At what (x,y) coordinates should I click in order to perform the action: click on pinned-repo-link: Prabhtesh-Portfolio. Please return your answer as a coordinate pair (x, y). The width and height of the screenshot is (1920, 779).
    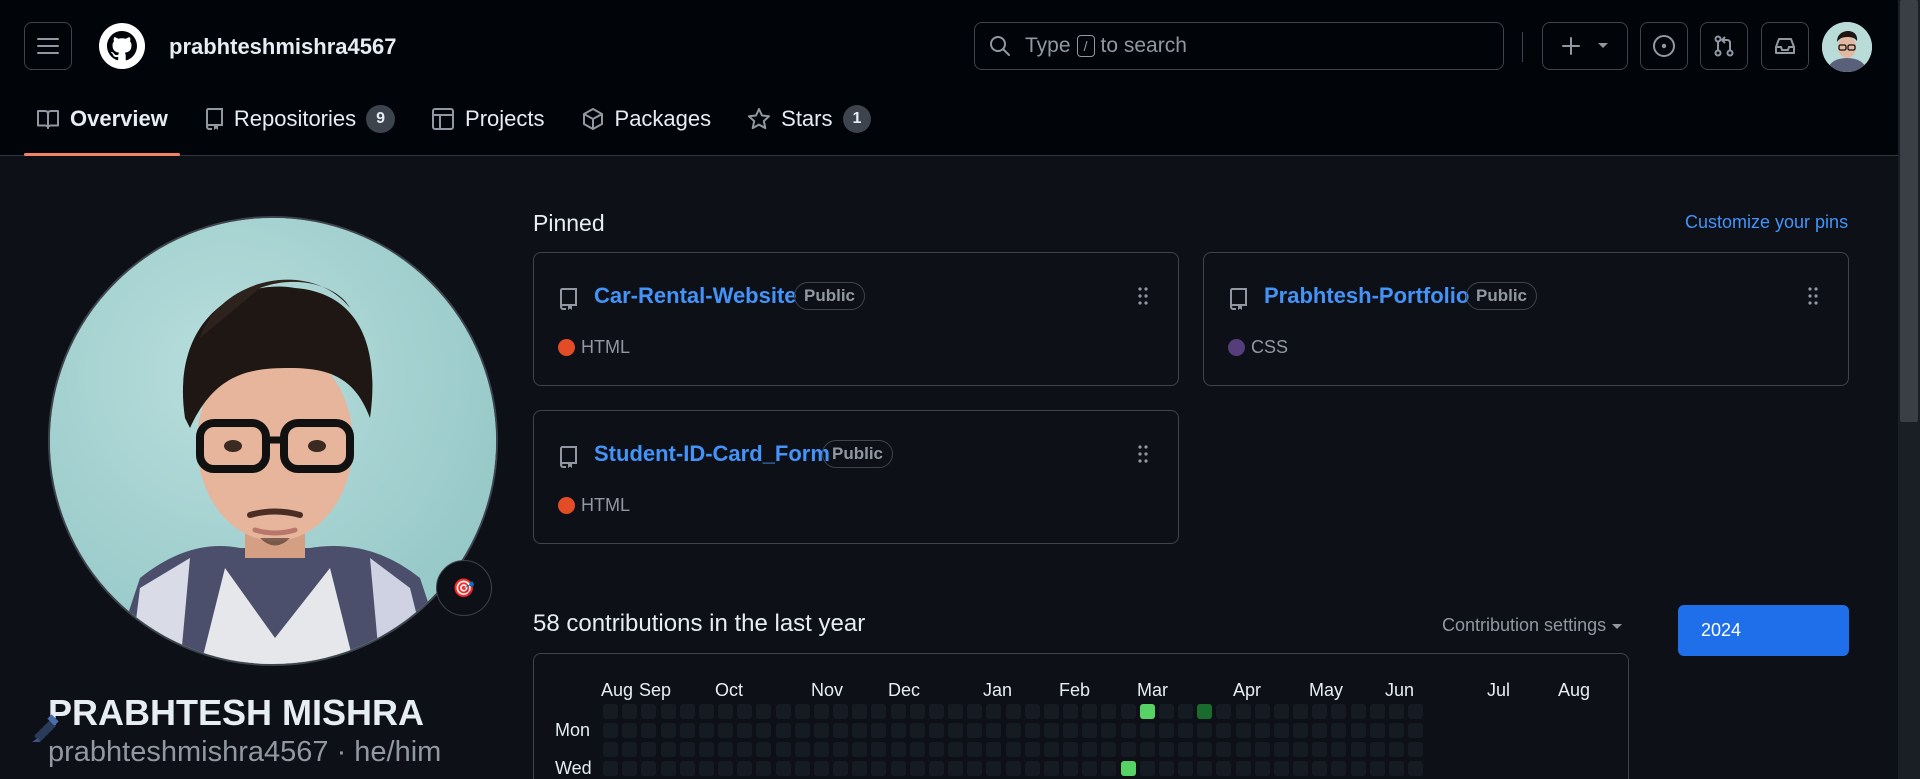
    Looking at the image, I should click on (1366, 296).